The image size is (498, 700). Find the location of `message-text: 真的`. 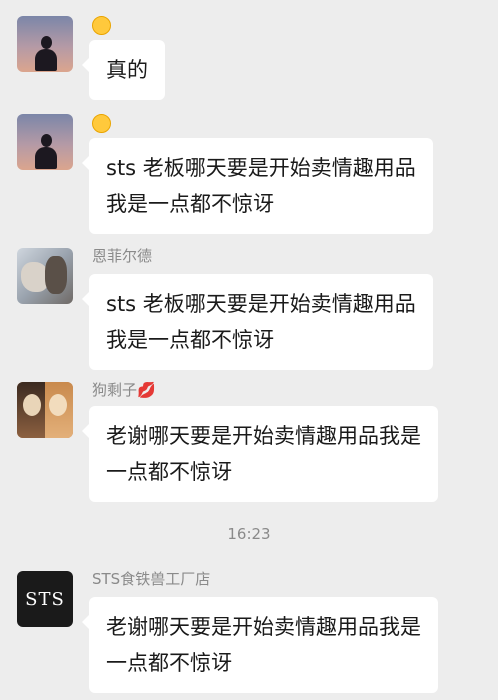

message-text: 真的 is located at coordinates (127, 70).